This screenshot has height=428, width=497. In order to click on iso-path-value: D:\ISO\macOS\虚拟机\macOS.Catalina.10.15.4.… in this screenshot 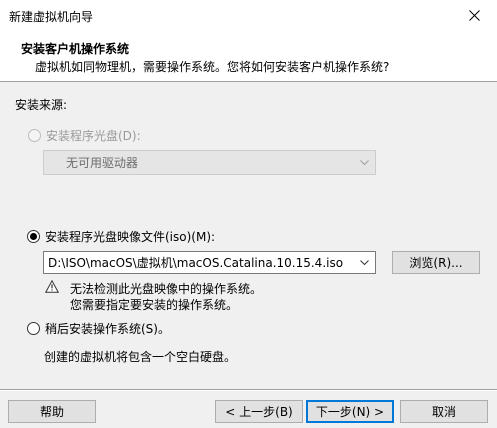, I will do `click(195, 262)`.